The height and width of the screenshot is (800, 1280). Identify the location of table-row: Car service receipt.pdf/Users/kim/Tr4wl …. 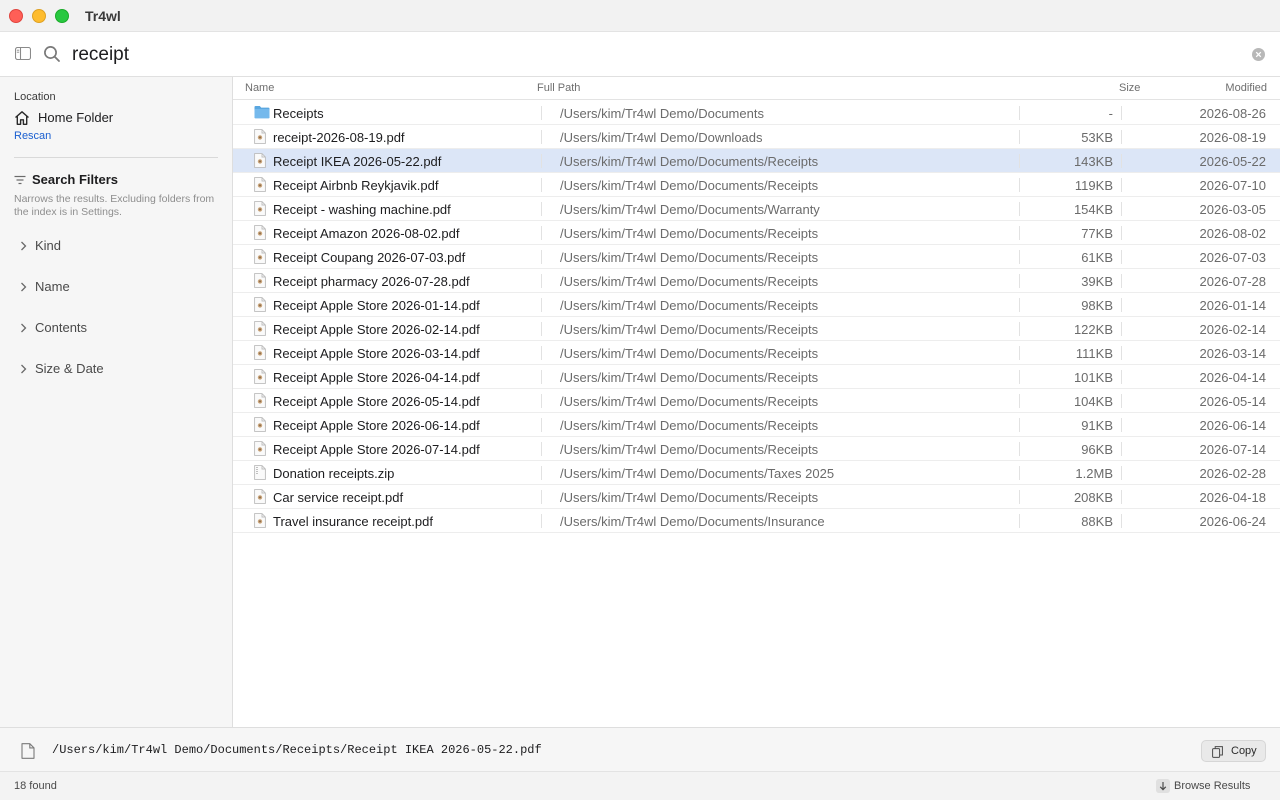
(756, 497).